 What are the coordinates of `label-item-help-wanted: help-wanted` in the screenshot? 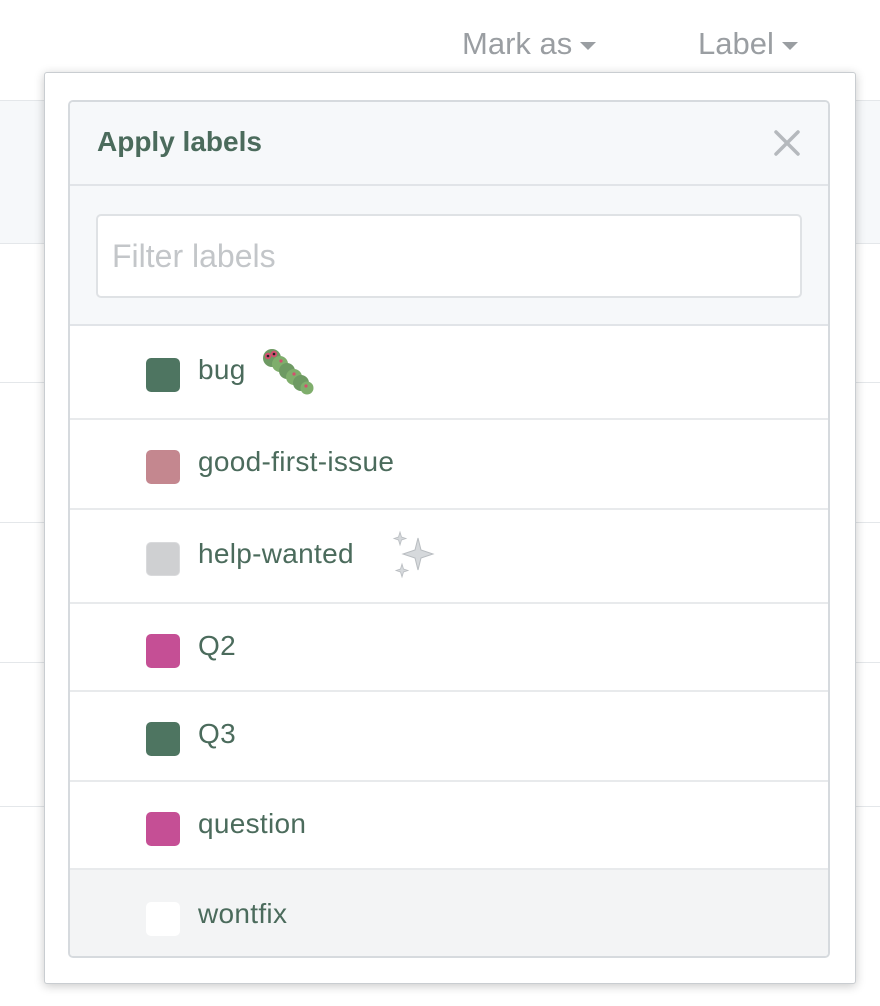 It's located at (449, 557).